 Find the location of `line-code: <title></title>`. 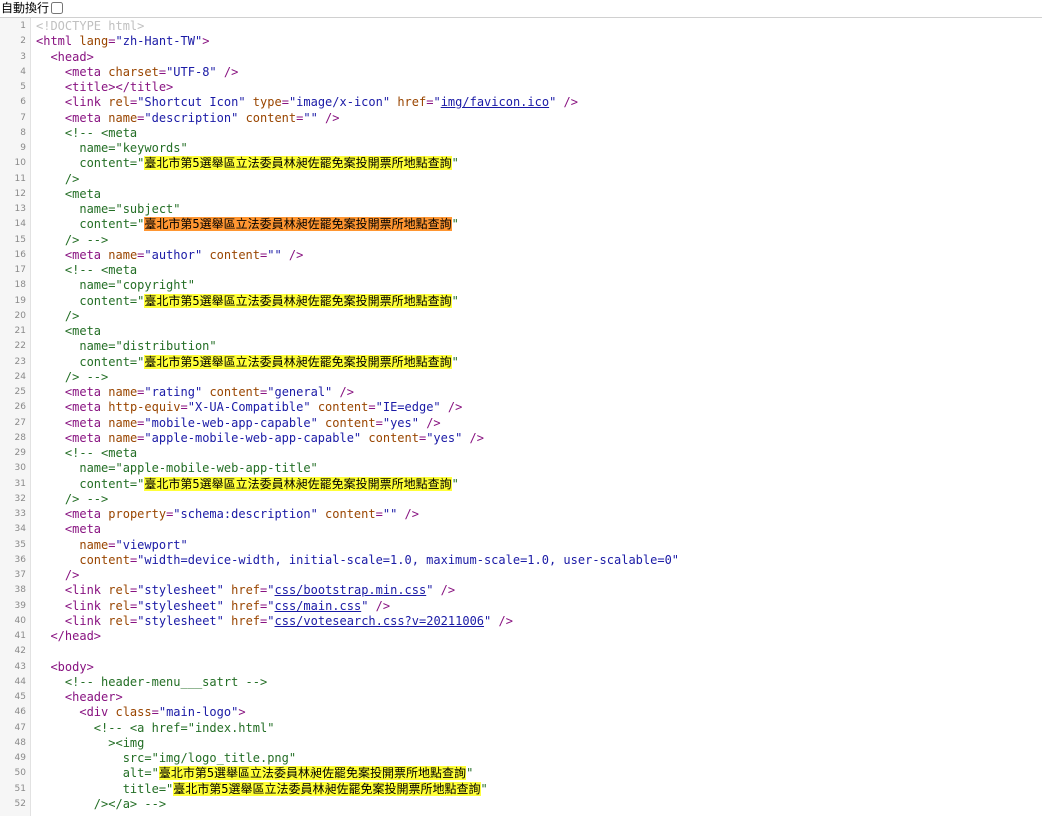

line-code: <title></title> is located at coordinates (104, 87).